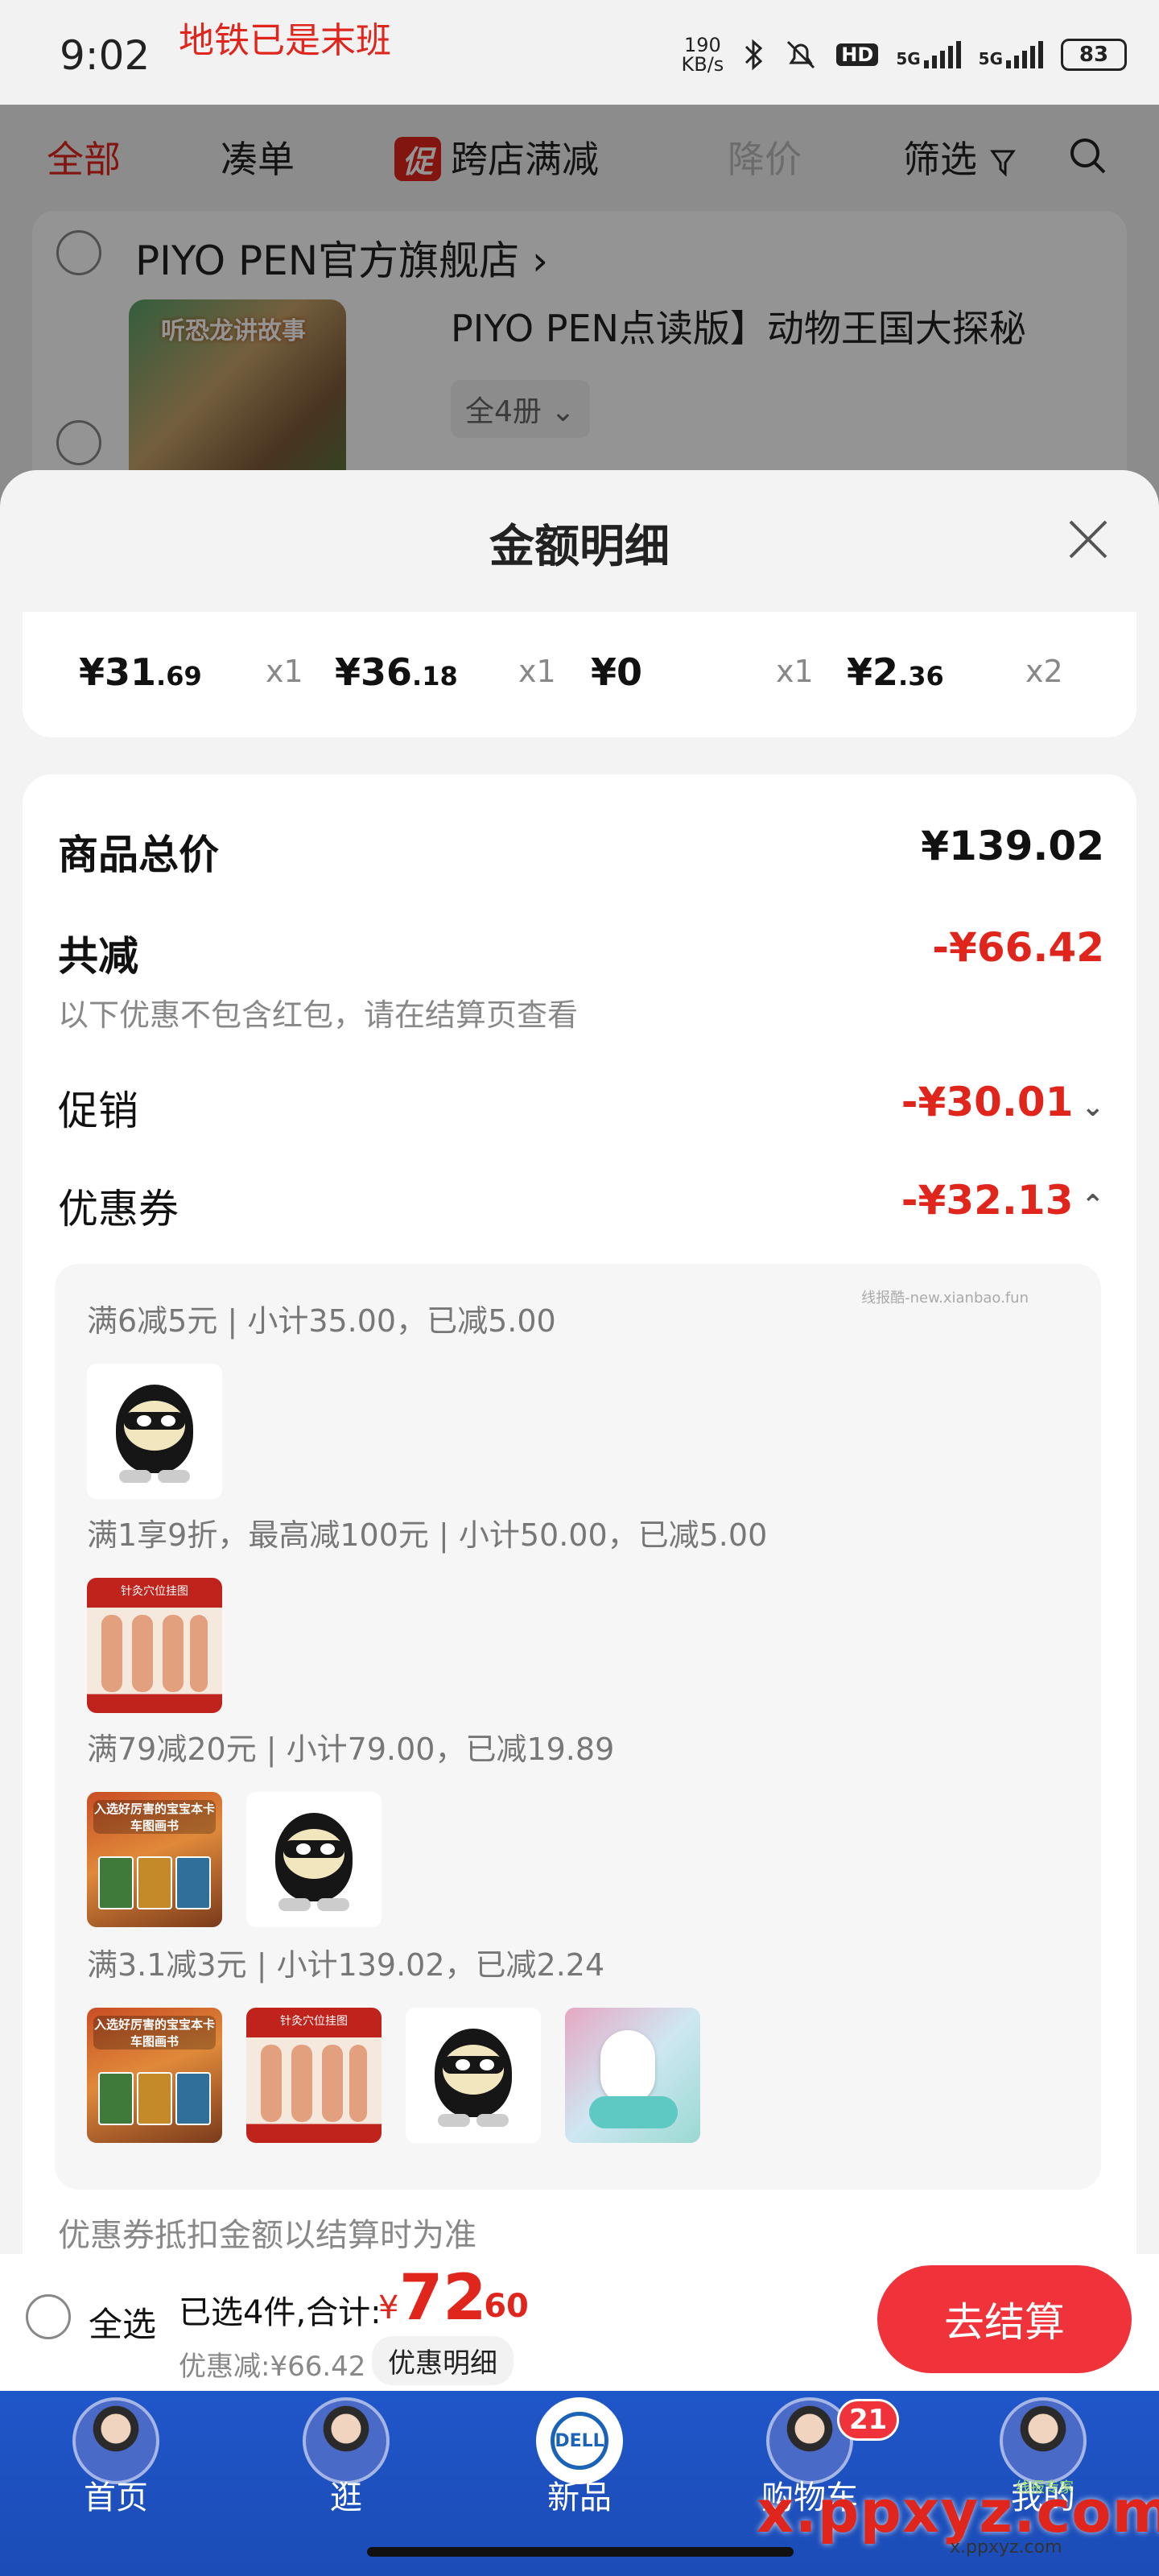  Describe the element at coordinates (1004, 2319) in the screenshot. I see `checkout-button: 去结算` at that location.